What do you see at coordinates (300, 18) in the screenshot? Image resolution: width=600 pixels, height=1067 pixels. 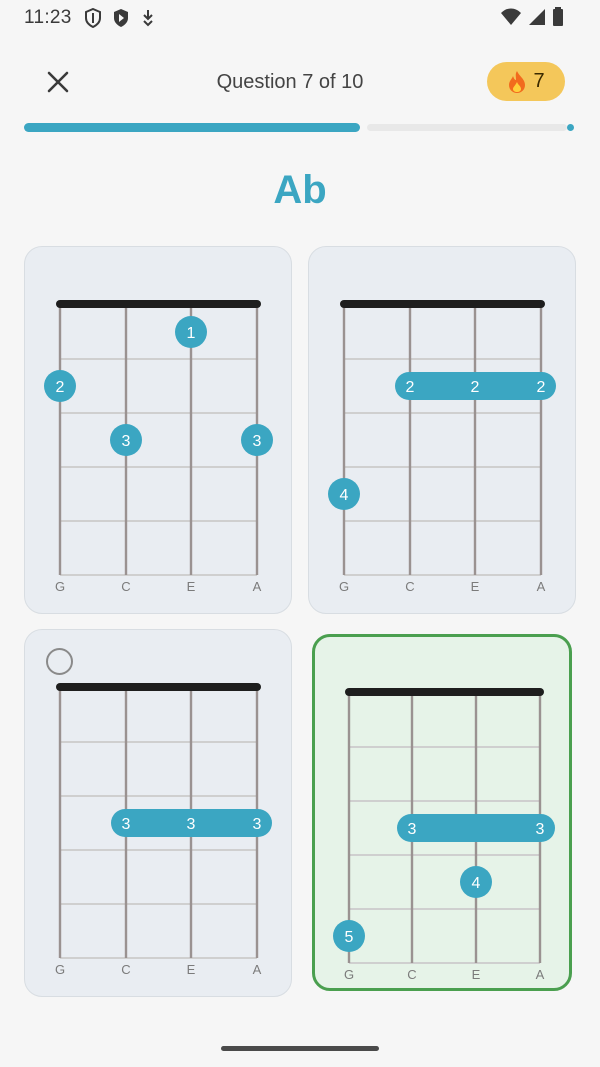 I see `status-bar: 11:23` at bounding box center [300, 18].